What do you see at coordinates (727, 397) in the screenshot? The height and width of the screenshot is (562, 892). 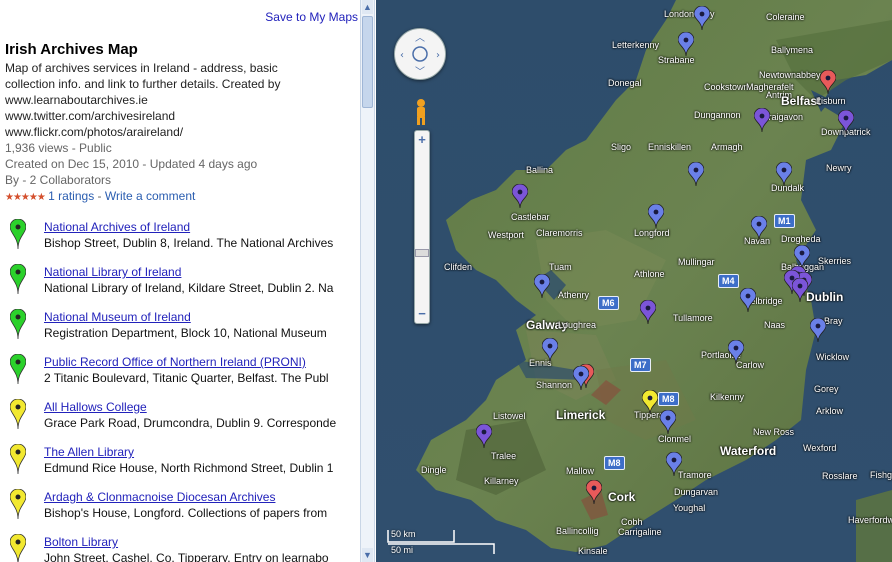 I see `map-place-label: Kilkenny` at bounding box center [727, 397].